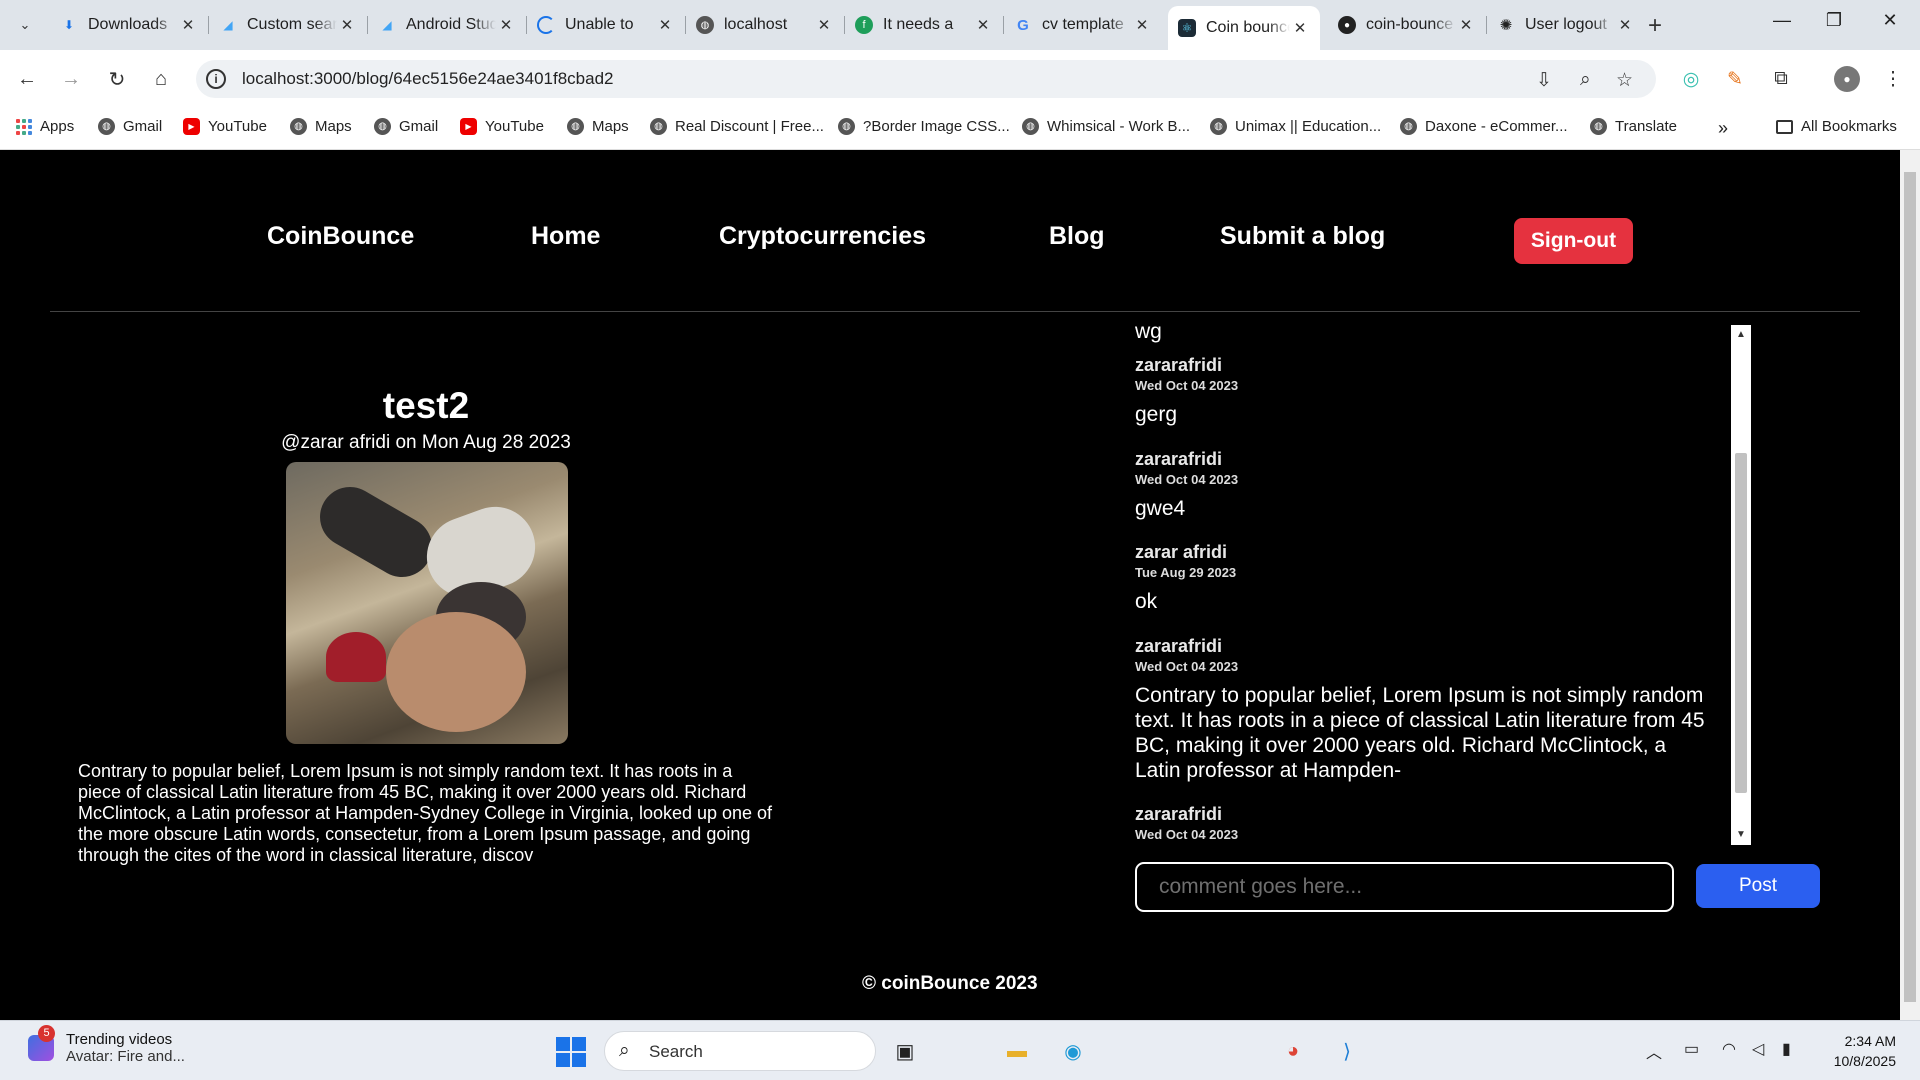 Image resolution: width=1920 pixels, height=1080 pixels. I want to click on extensions-puzzle-icon: ⧉, so click(1781, 79).